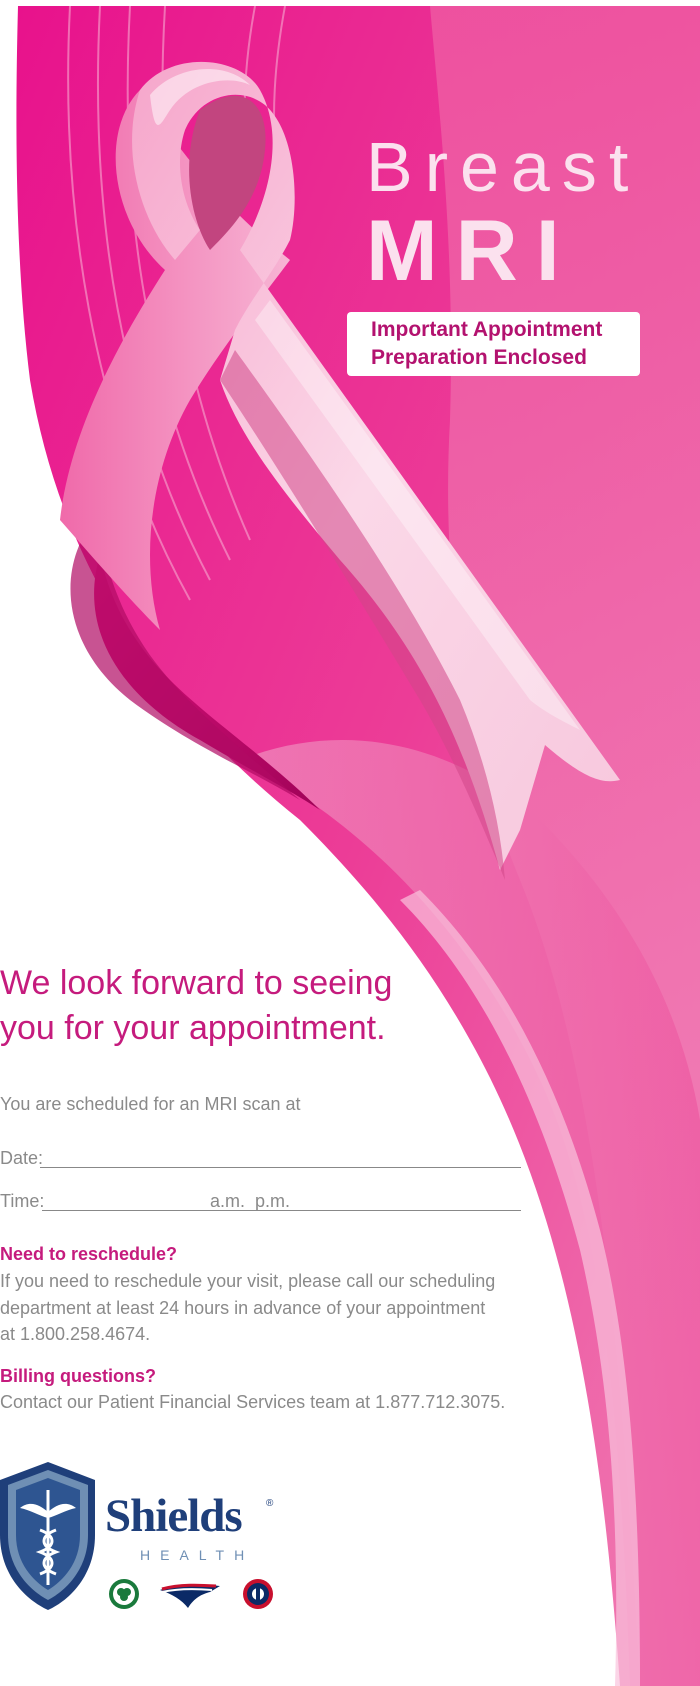 This screenshot has width=700, height=1686. What do you see at coordinates (124, 1594) in the screenshot?
I see `celtics-logo` at bounding box center [124, 1594].